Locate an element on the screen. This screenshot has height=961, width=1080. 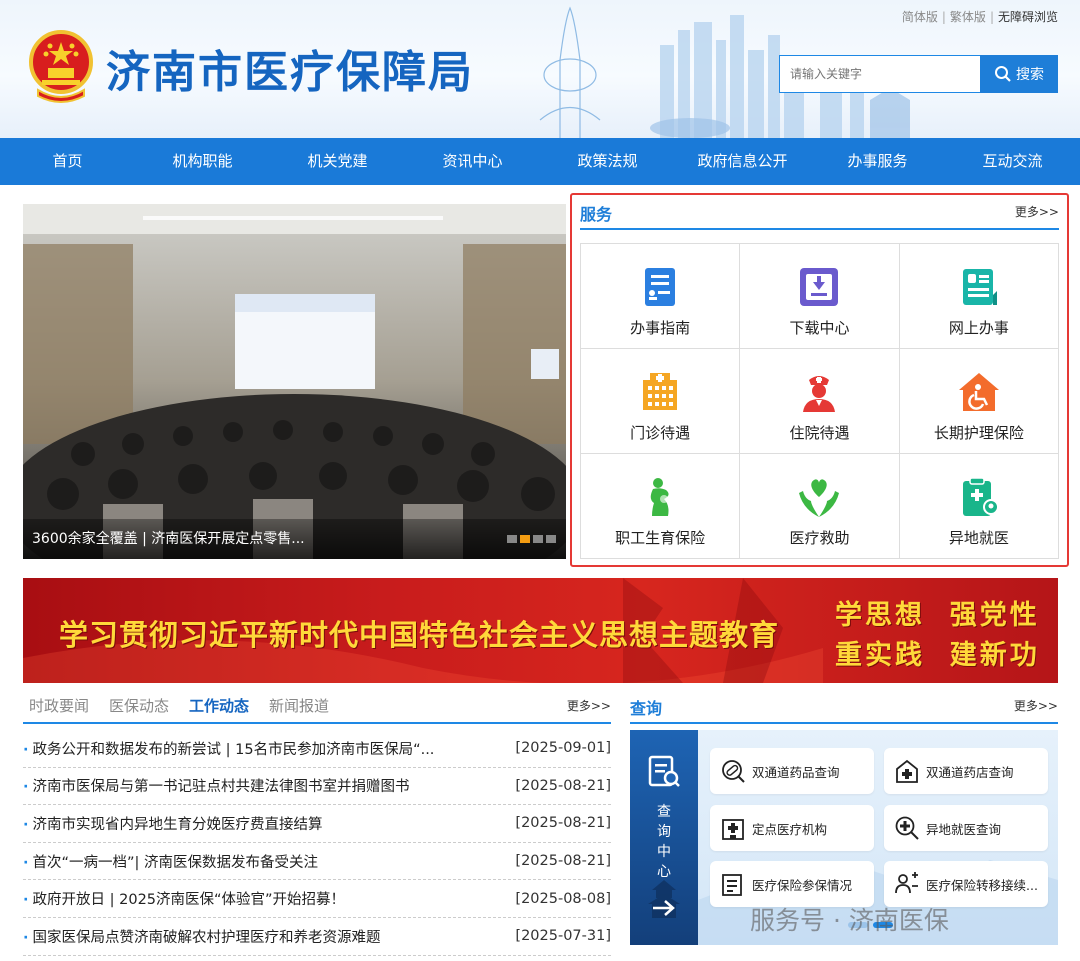
query-remote-medical: 异地就医查询 is located at coordinates (966, 828).